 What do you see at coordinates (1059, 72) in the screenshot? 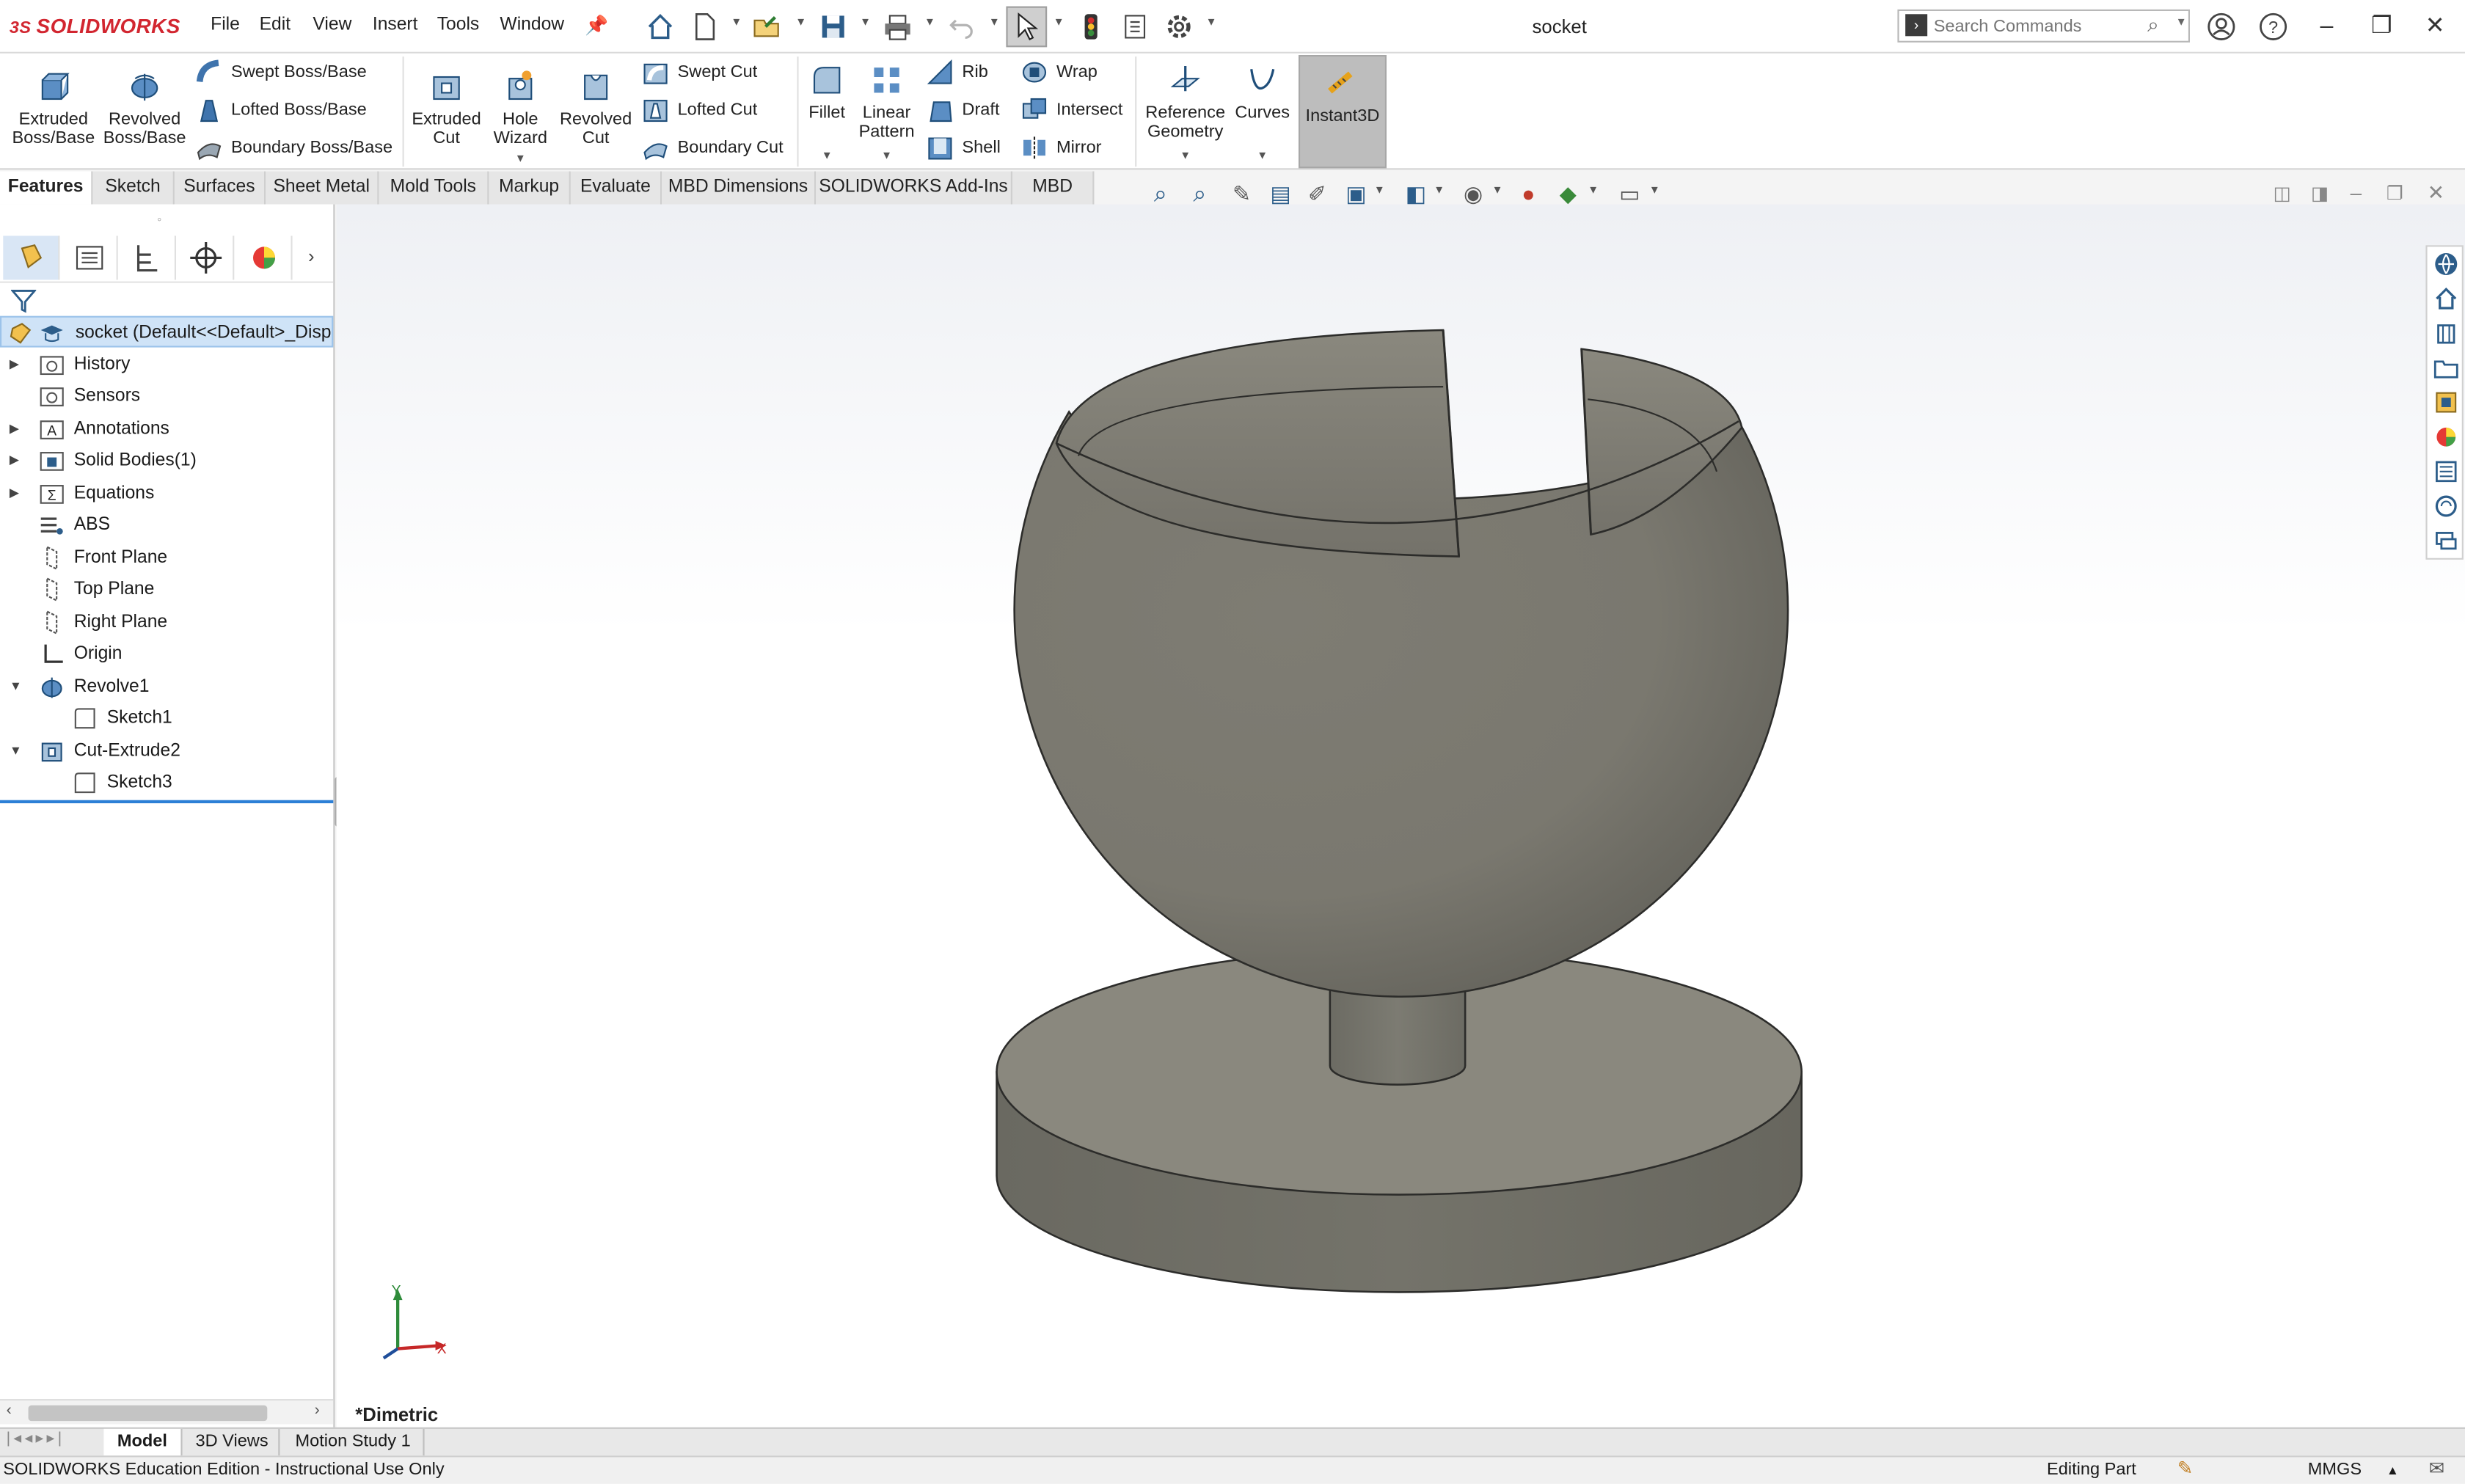
I see `wrap-button: Wrap` at bounding box center [1059, 72].